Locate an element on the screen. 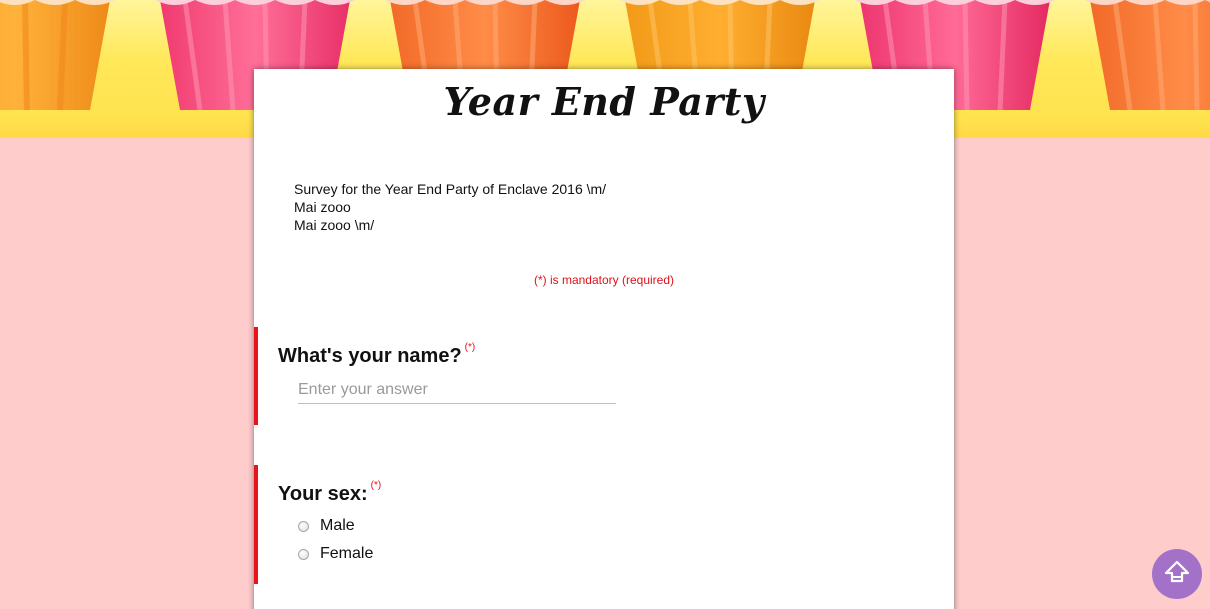  radio-option-male: Male is located at coordinates (326, 526).